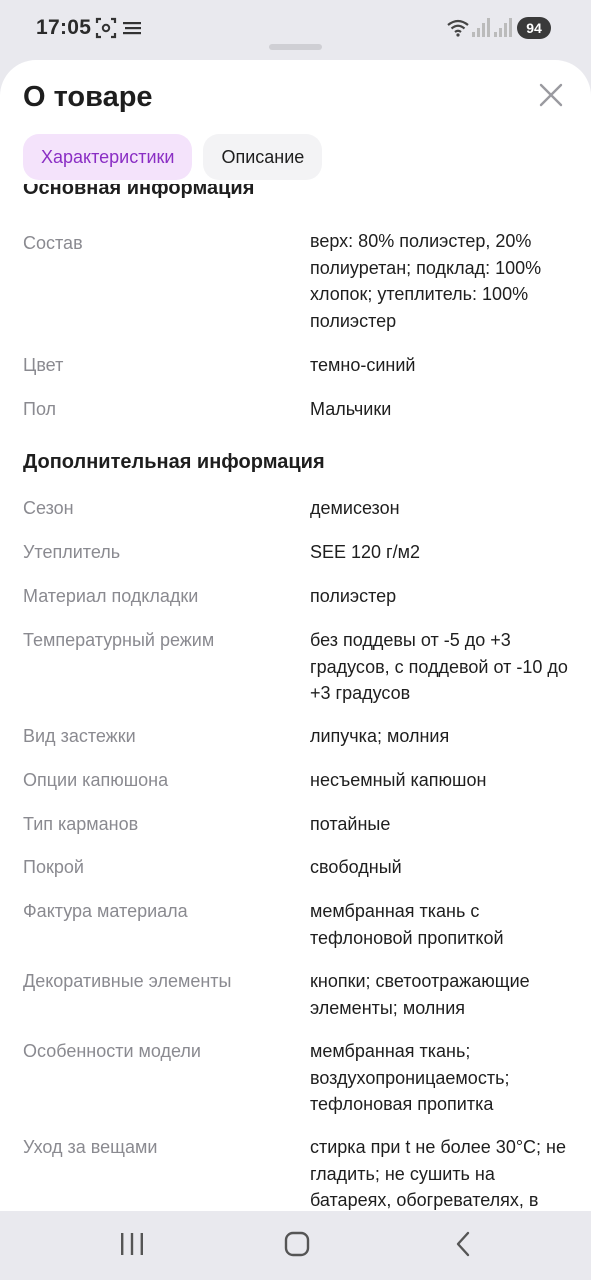  I want to click on notification-lines-icon, so click(133, 30).